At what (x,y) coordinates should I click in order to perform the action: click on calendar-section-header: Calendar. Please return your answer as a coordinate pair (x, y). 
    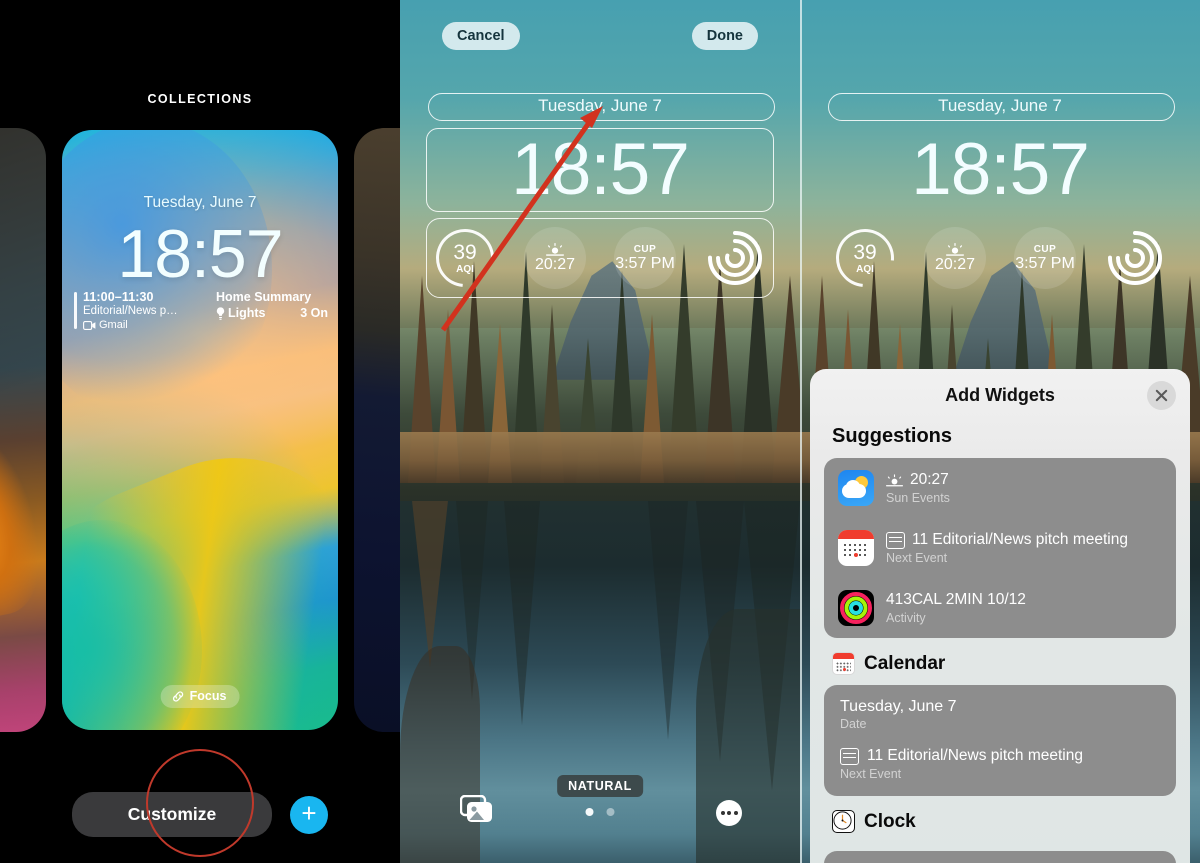
    Looking at the image, I should click on (1000, 661).